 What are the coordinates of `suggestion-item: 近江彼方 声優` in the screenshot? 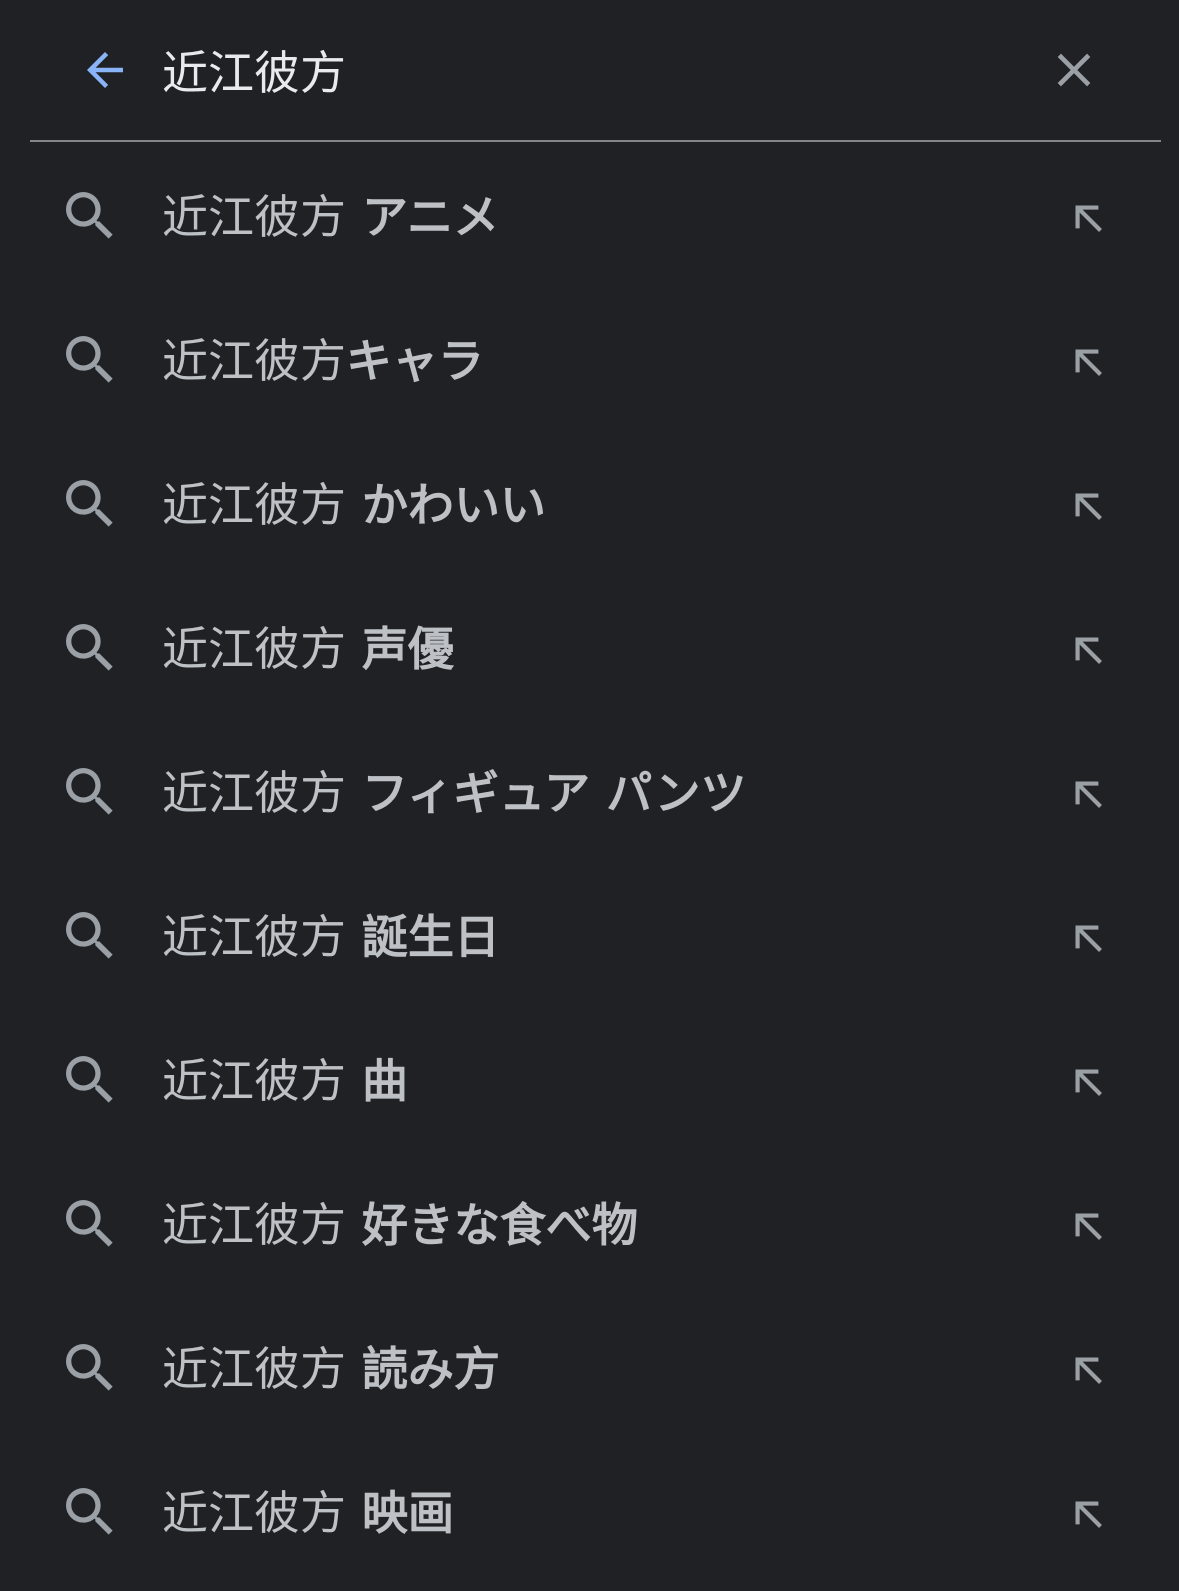 It's located at (589, 650).